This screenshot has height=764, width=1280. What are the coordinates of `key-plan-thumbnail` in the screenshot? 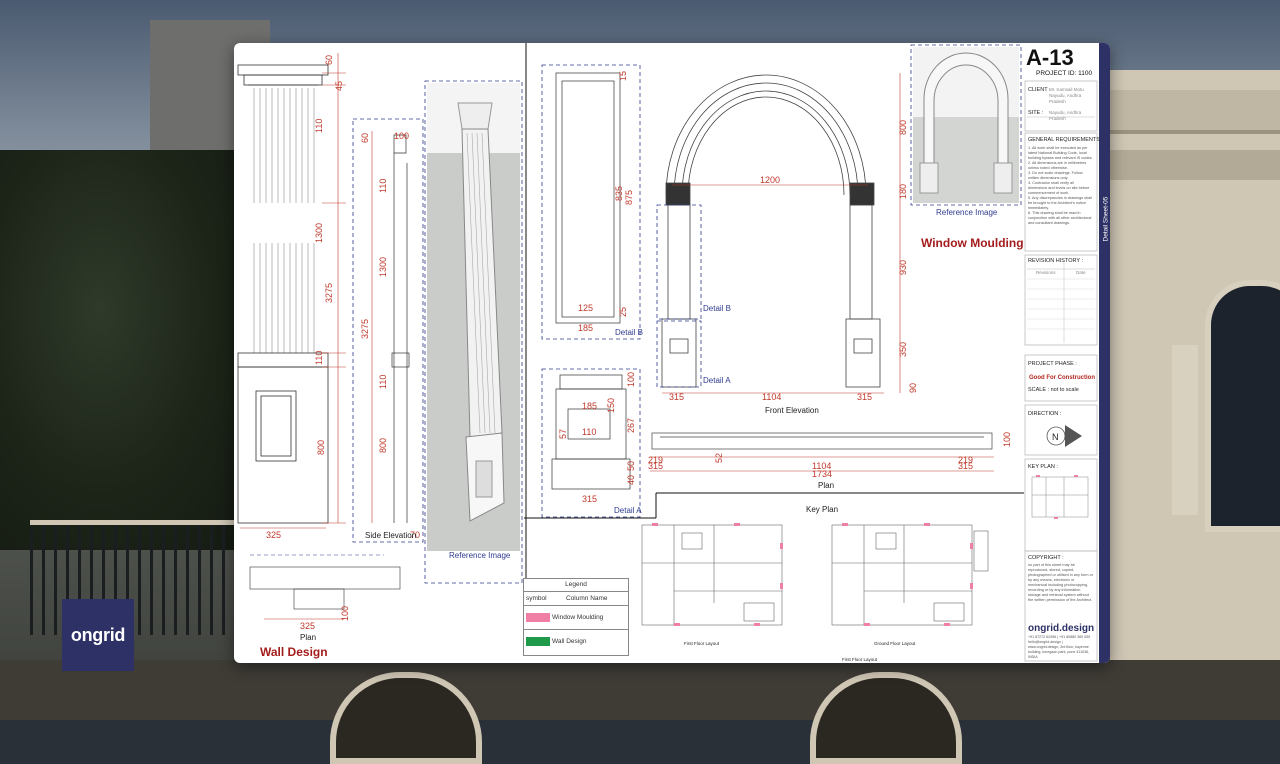 It's located at (1060, 497).